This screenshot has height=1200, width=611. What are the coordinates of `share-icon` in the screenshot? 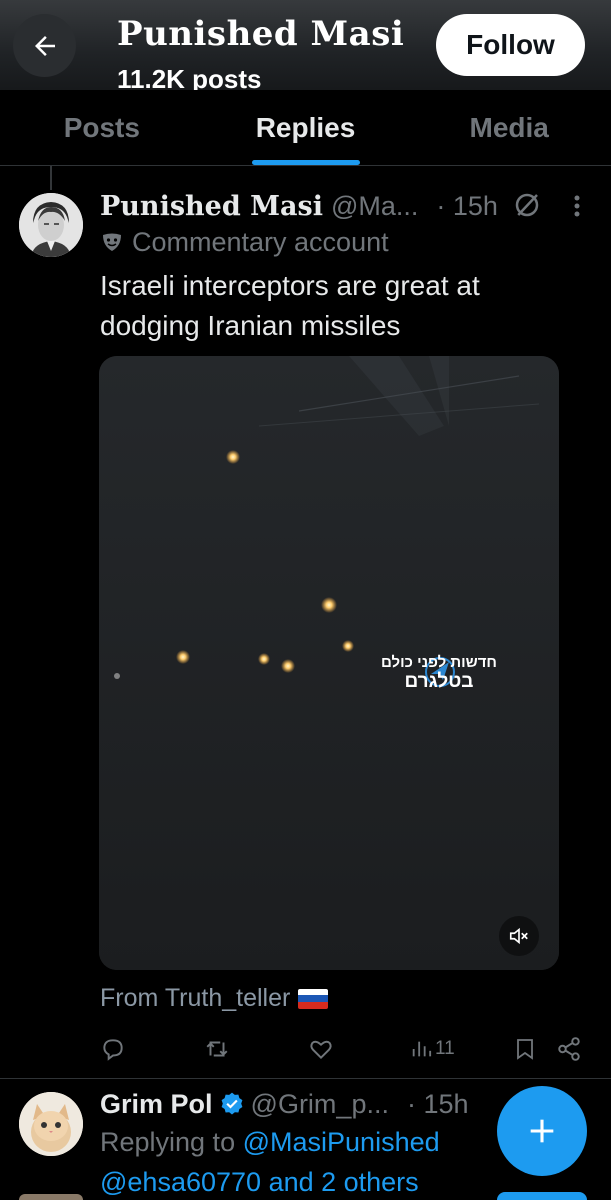 It's located at (569, 1049).